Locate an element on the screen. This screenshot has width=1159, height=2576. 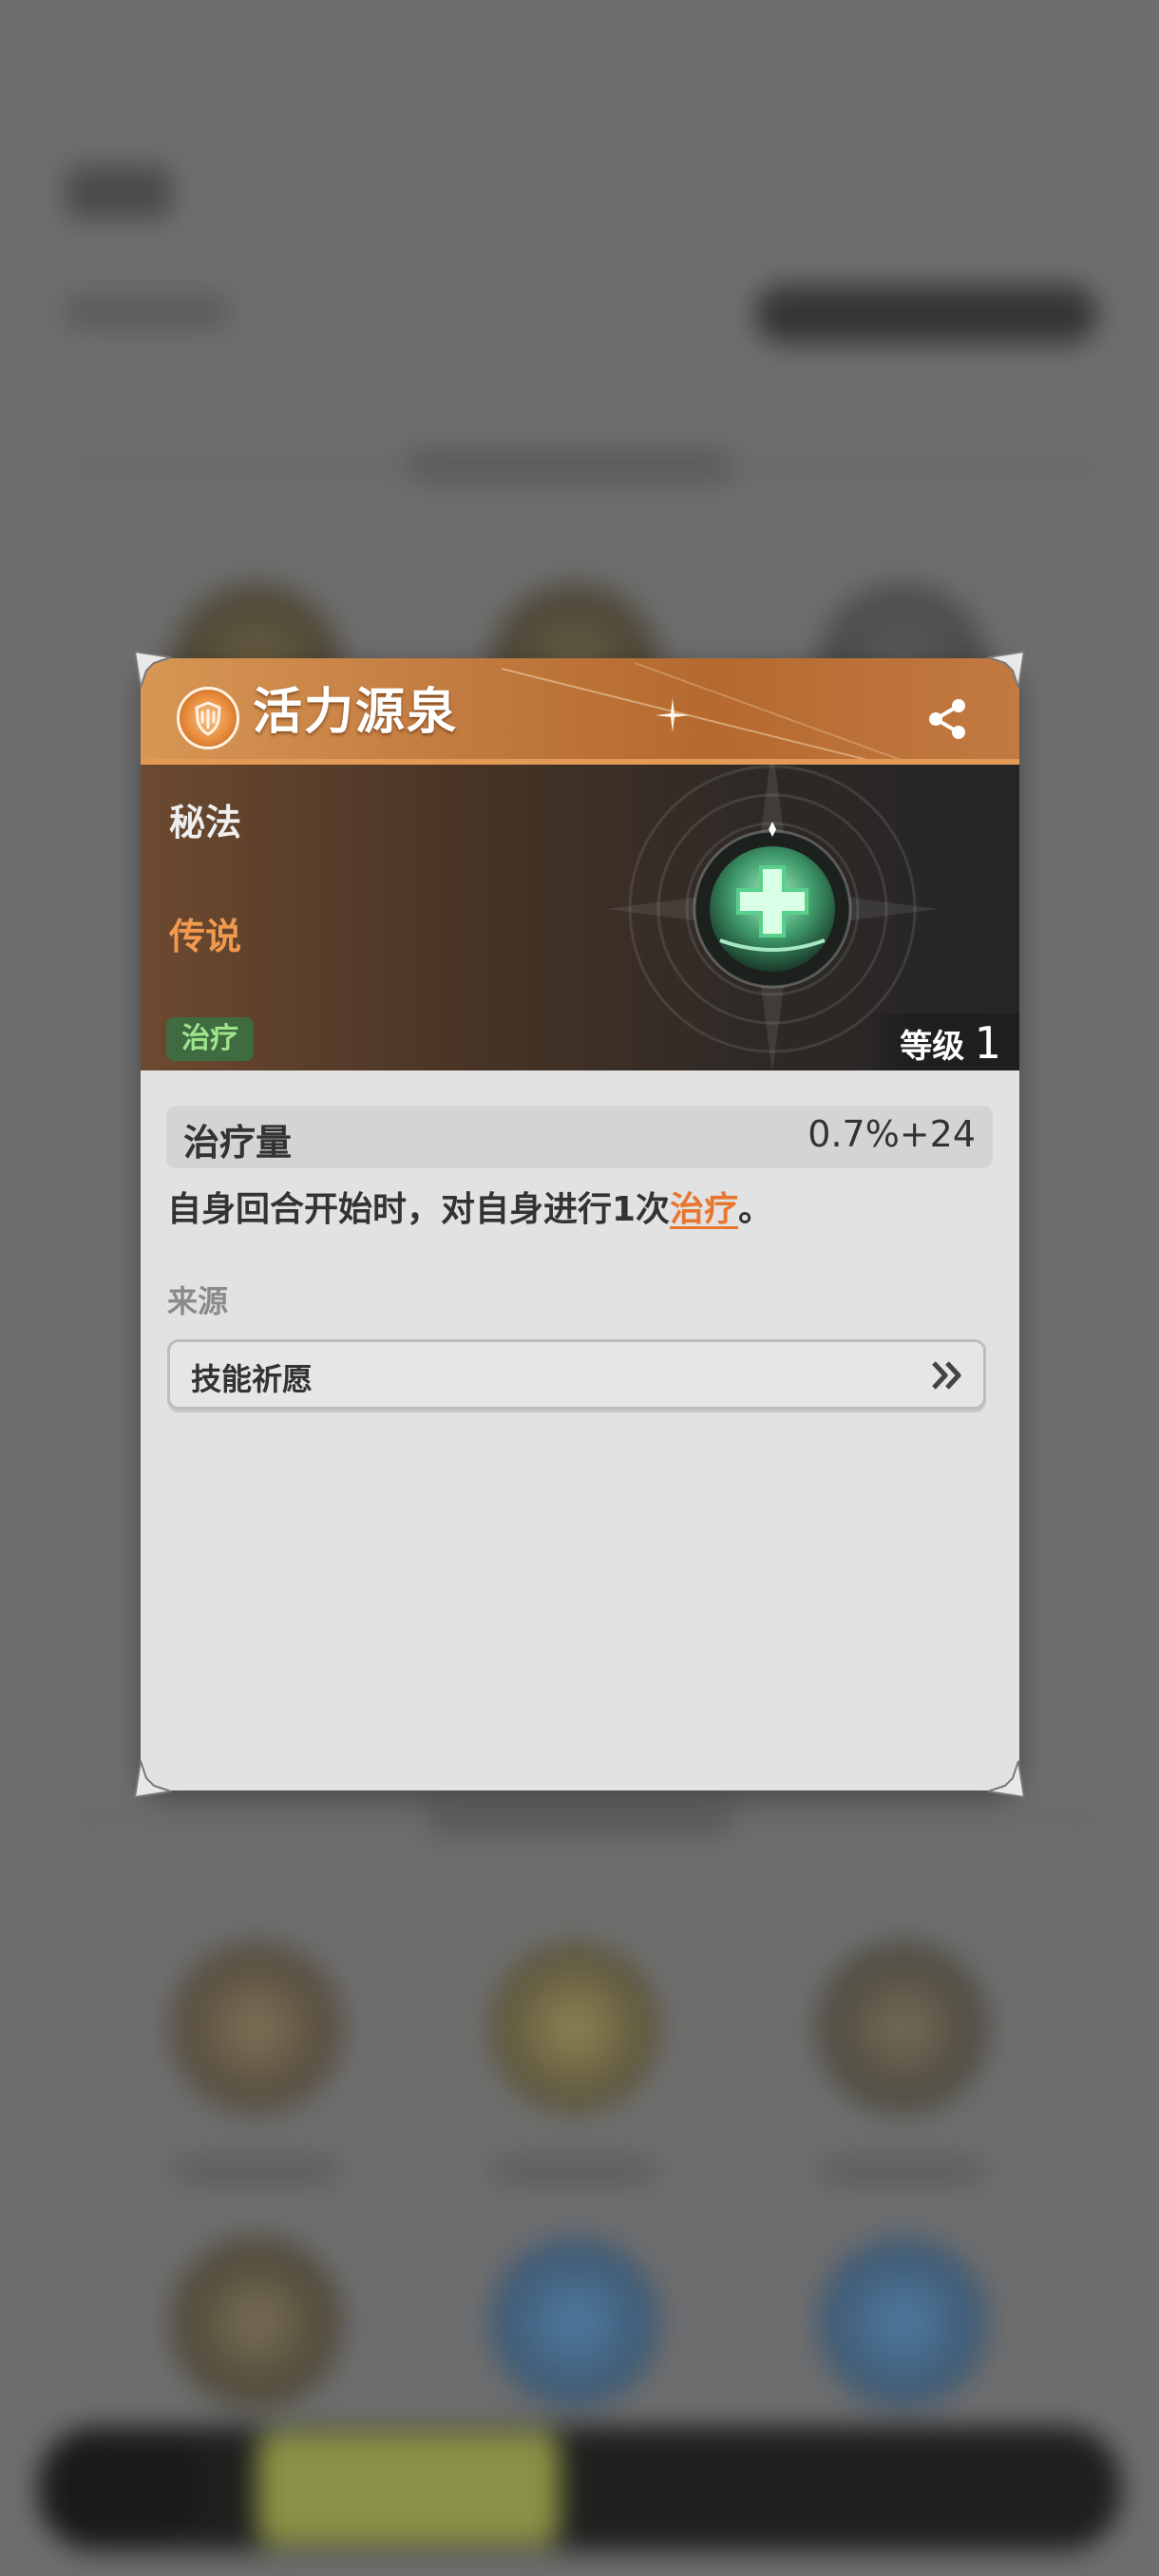
level-value: 1 is located at coordinates (987, 1043).